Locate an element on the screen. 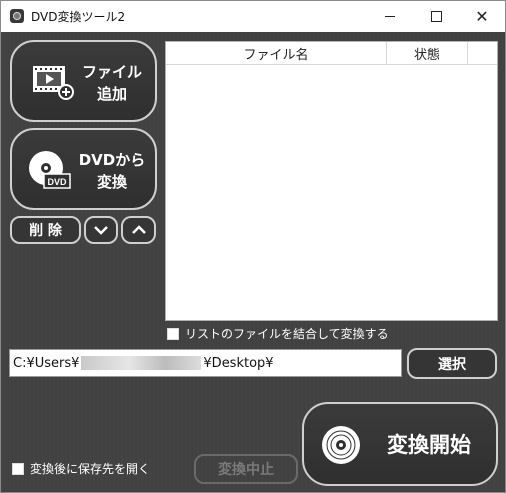 The width and height of the screenshot is (506, 493). file-list-header: ファイル名 状態 is located at coordinates (331, 53).